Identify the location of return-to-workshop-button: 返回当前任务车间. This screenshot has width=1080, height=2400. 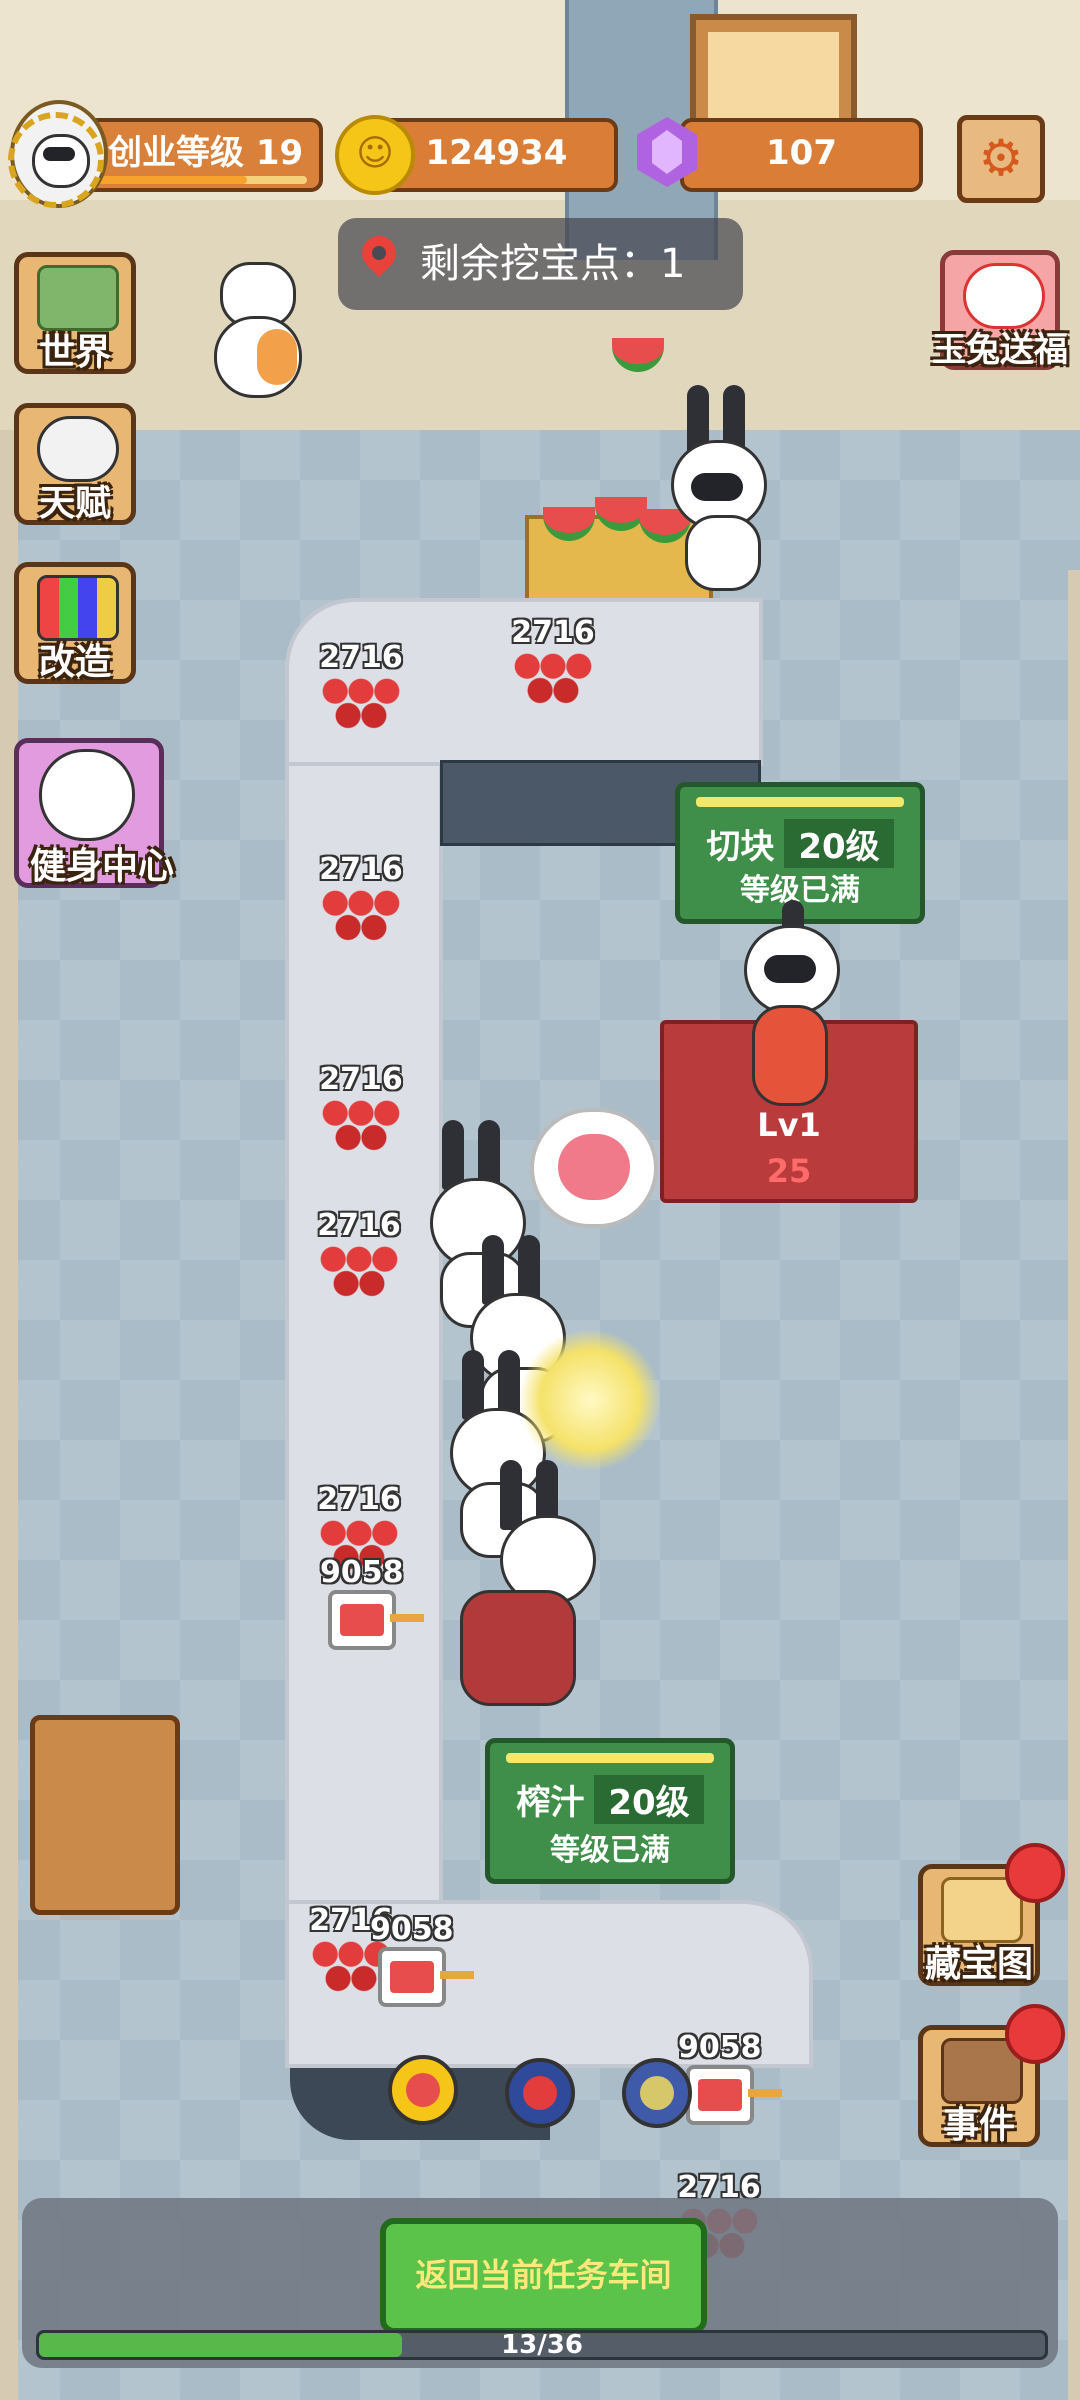
(543, 2276).